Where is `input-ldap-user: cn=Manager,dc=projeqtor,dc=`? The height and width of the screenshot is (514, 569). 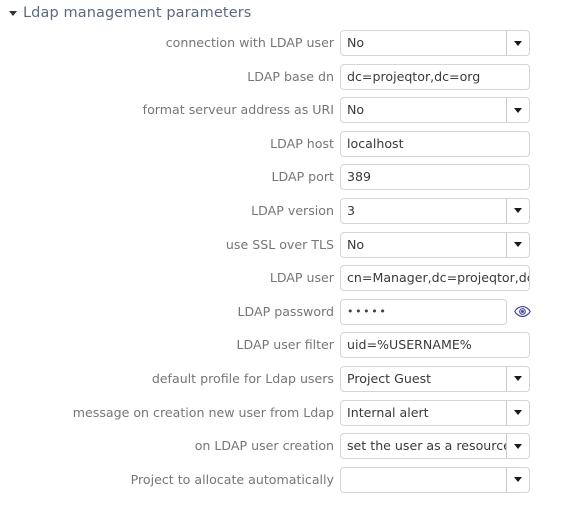
input-ldap-user: cn=Manager,dc=projeqtor,dc= is located at coordinates (435, 278).